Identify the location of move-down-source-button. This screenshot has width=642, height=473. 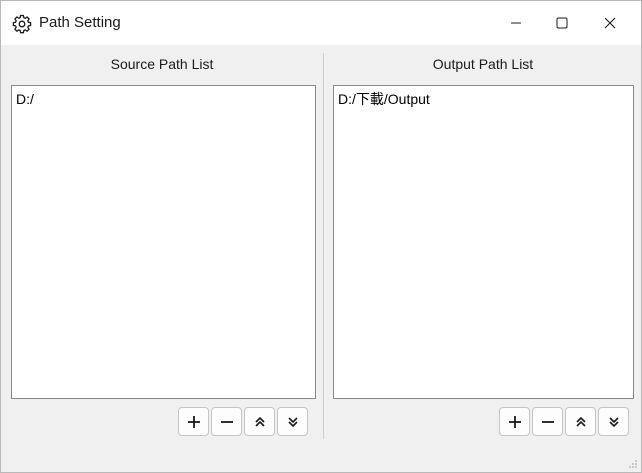
(292, 421).